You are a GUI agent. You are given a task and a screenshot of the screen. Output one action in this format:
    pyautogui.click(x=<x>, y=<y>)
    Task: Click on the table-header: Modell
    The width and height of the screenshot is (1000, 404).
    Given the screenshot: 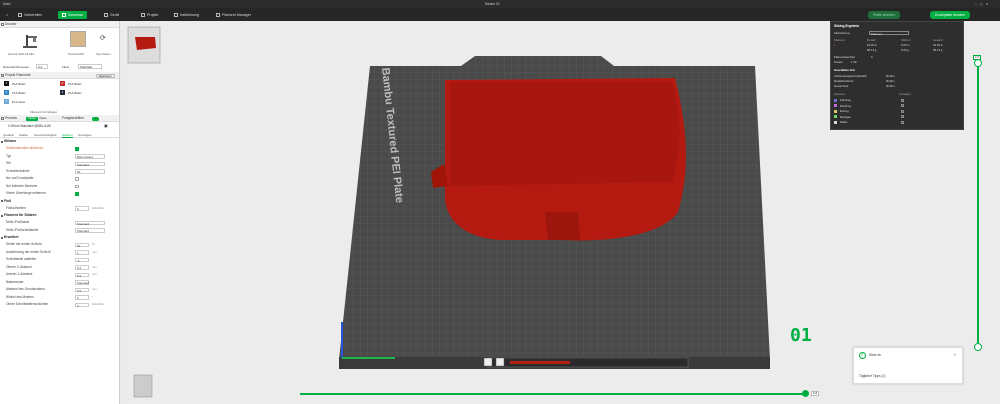 What is the action you would take?
    pyautogui.click(x=871, y=40)
    